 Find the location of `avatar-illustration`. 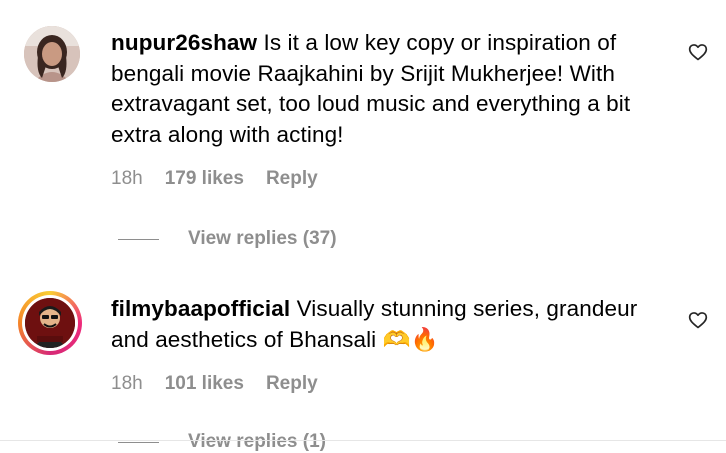

avatar-illustration is located at coordinates (50, 323).